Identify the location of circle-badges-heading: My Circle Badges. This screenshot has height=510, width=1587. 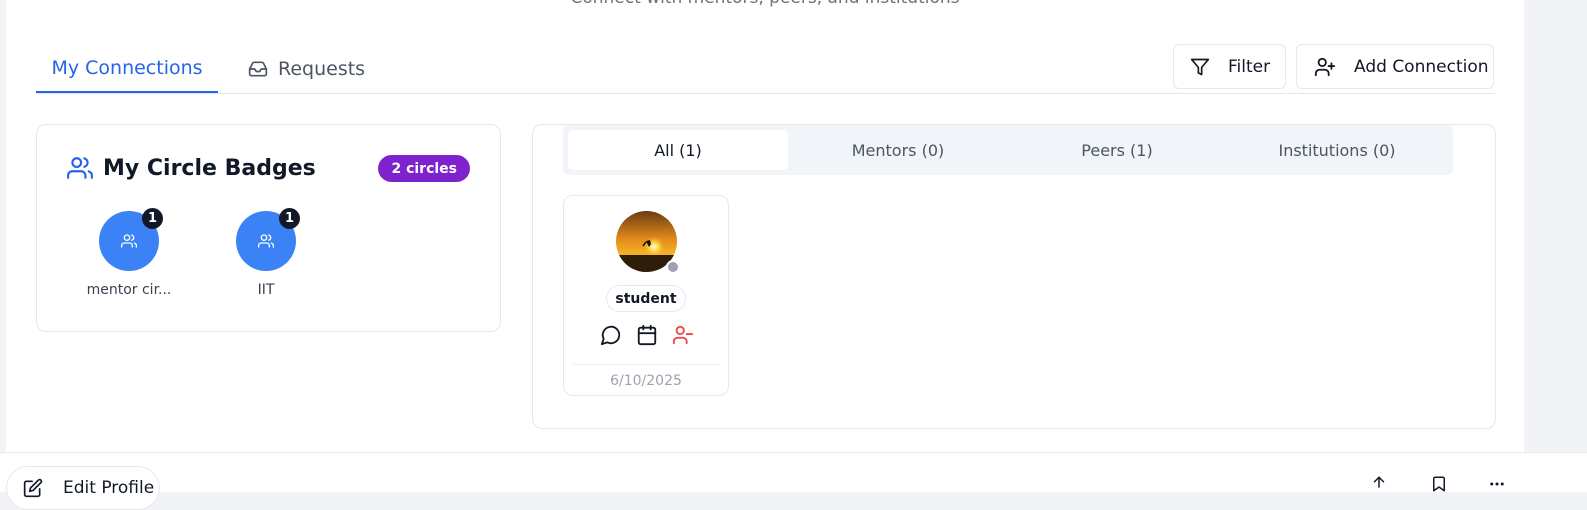
(191, 168).